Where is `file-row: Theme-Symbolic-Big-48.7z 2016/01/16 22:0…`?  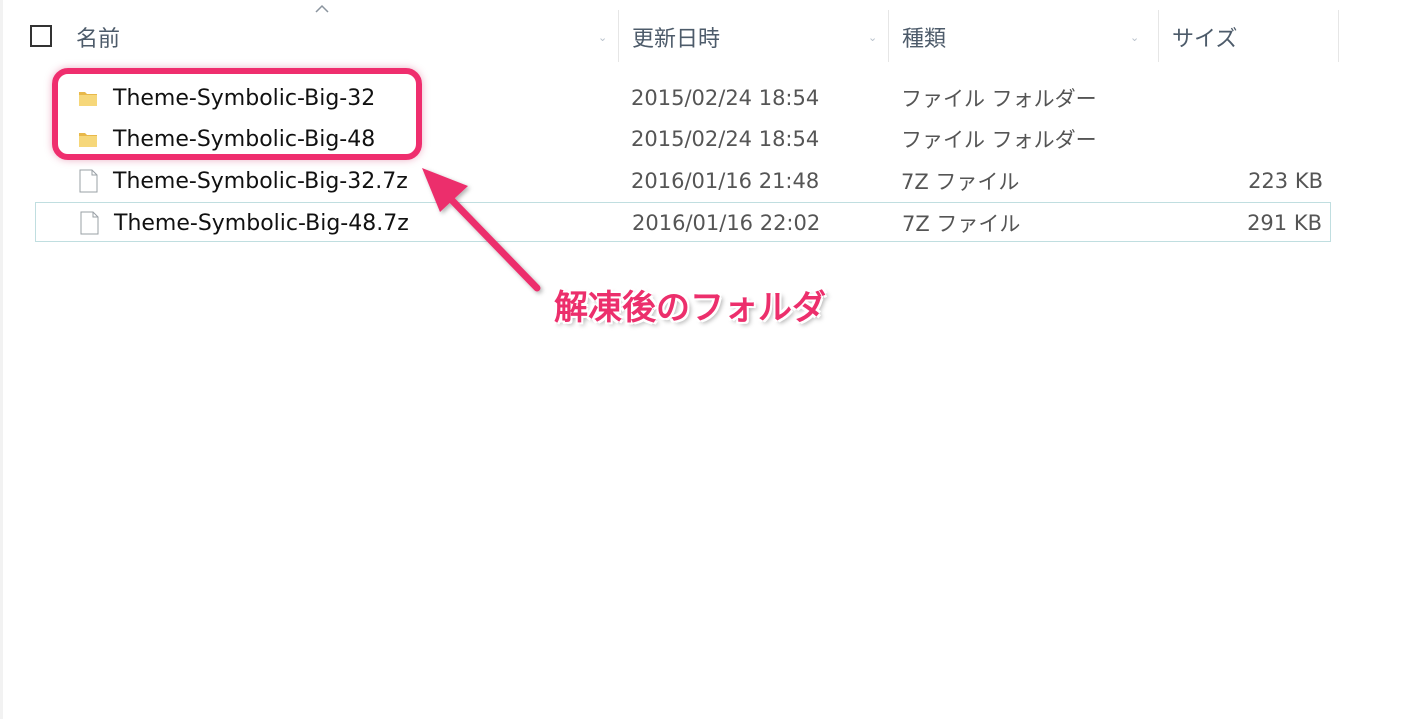 file-row: Theme-Symbolic-Big-48.7z 2016/01/16 22:0… is located at coordinates (683, 222).